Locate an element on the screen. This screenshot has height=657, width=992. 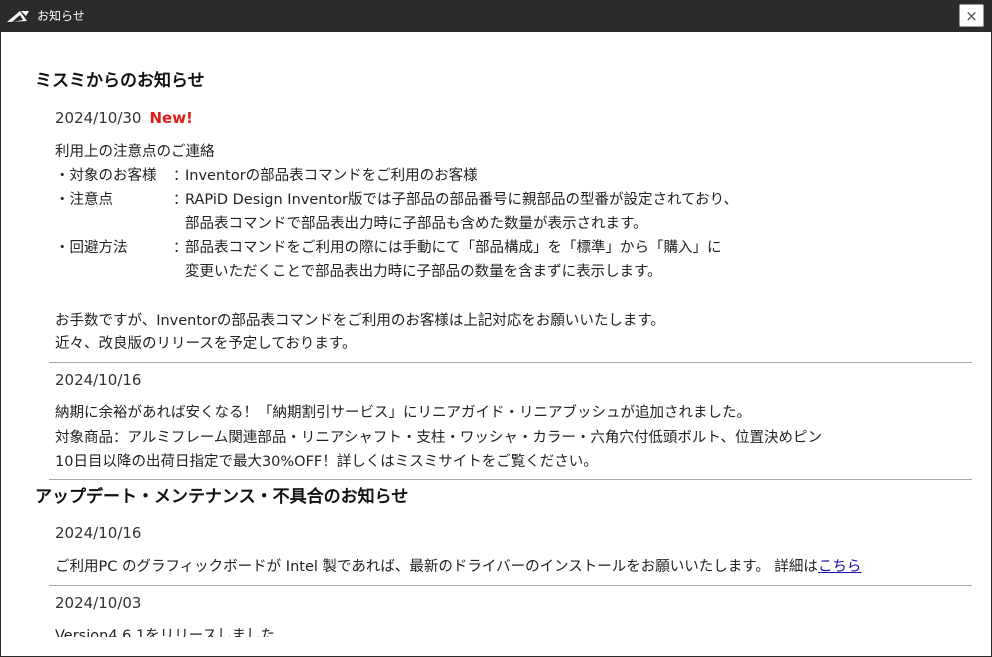
app-logo-icon is located at coordinates (18, 16).